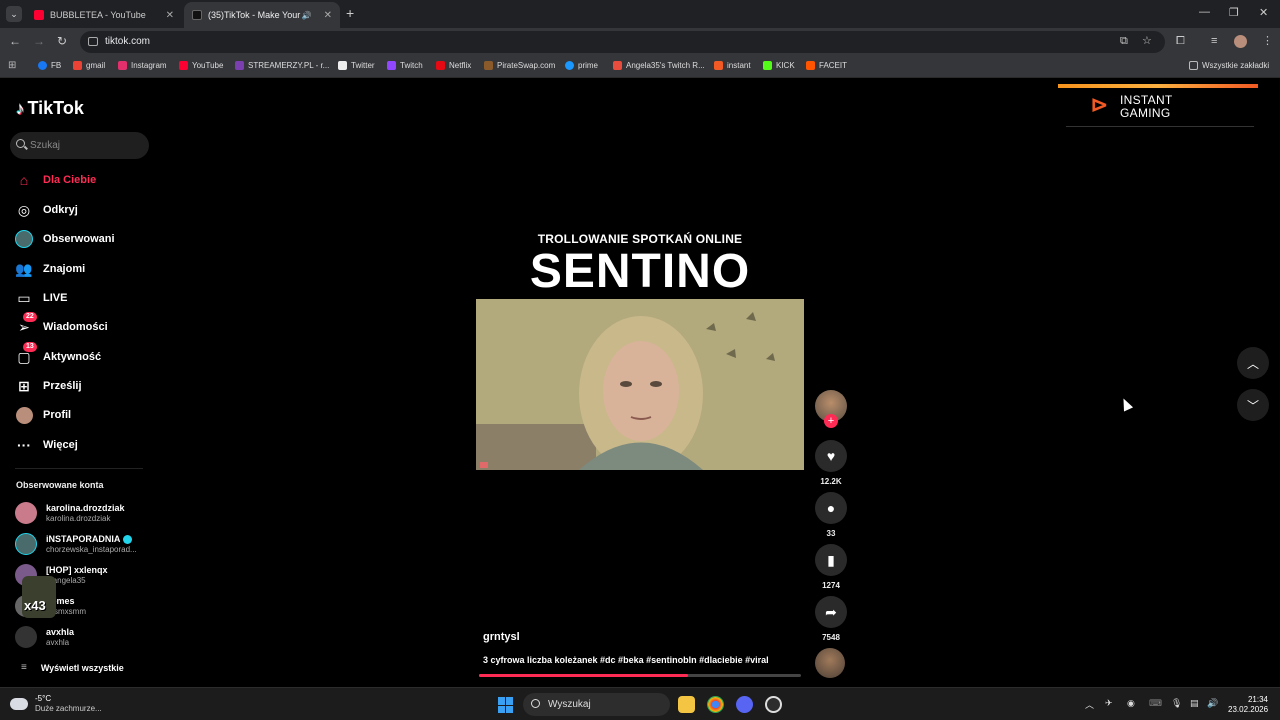  I want to click on all-bookmarks-folder: Wszystkie zakładki, so click(1229, 65).